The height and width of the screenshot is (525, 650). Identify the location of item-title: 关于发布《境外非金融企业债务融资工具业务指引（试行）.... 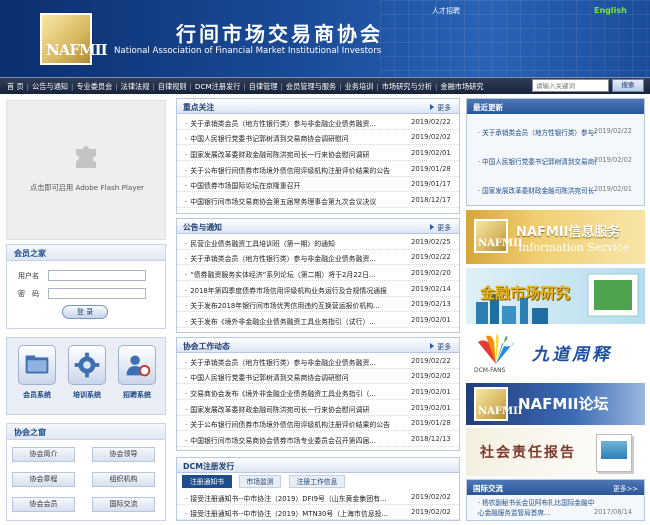
(296, 321).